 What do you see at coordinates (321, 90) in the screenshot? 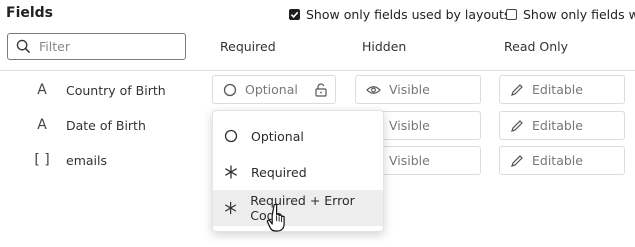
I see `unlock-icon` at bounding box center [321, 90].